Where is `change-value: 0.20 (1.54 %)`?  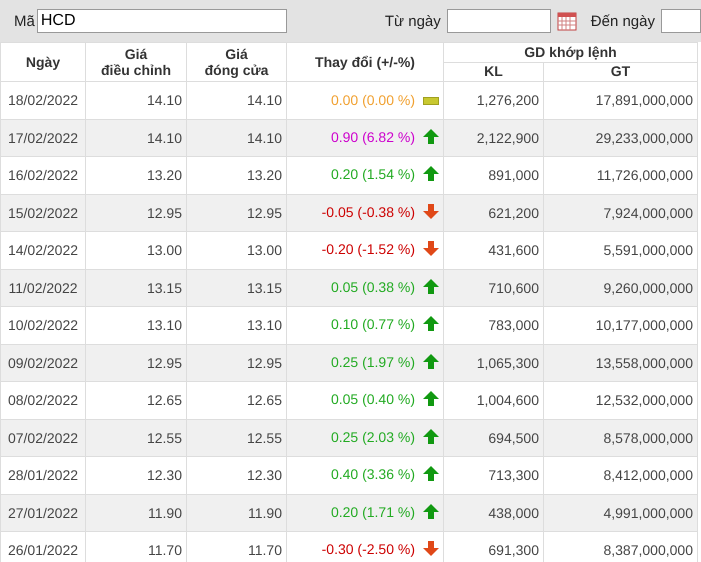
change-value: 0.20 (1.54 %) is located at coordinates (372, 174).